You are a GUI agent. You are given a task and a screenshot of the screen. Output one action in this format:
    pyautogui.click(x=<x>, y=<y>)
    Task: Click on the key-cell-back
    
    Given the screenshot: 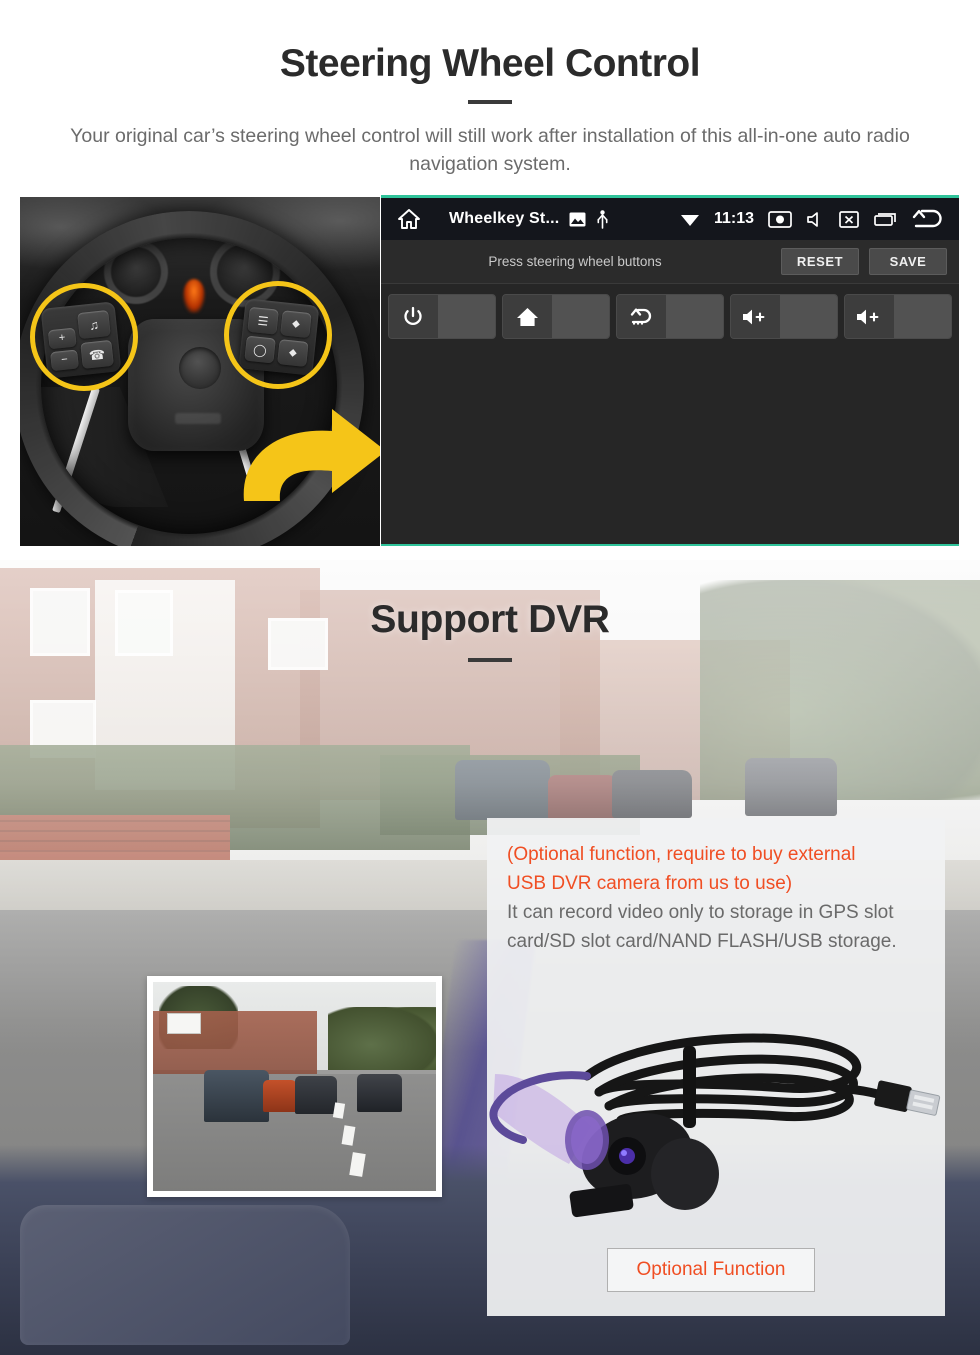 What is the action you would take?
    pyautogui.click(x=670, y=316)
    